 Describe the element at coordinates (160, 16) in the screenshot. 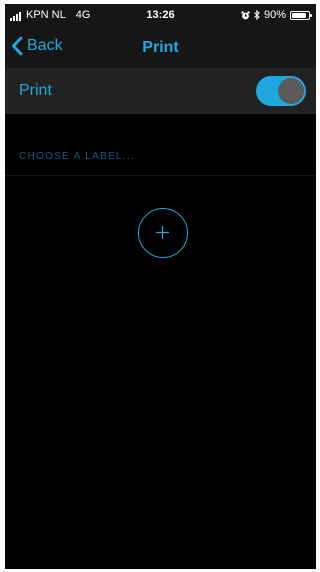

I see `status-bar: KPN NL 4G 13:26 90%` at that location.